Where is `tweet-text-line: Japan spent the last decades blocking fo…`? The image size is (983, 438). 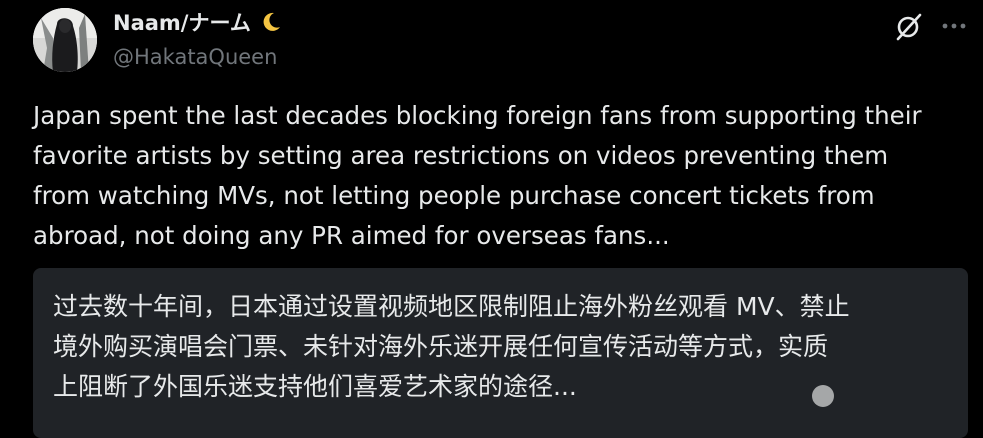
tweet-text-line: Japan spent the last decades blocking fo… is located at coordinates (477, 115).